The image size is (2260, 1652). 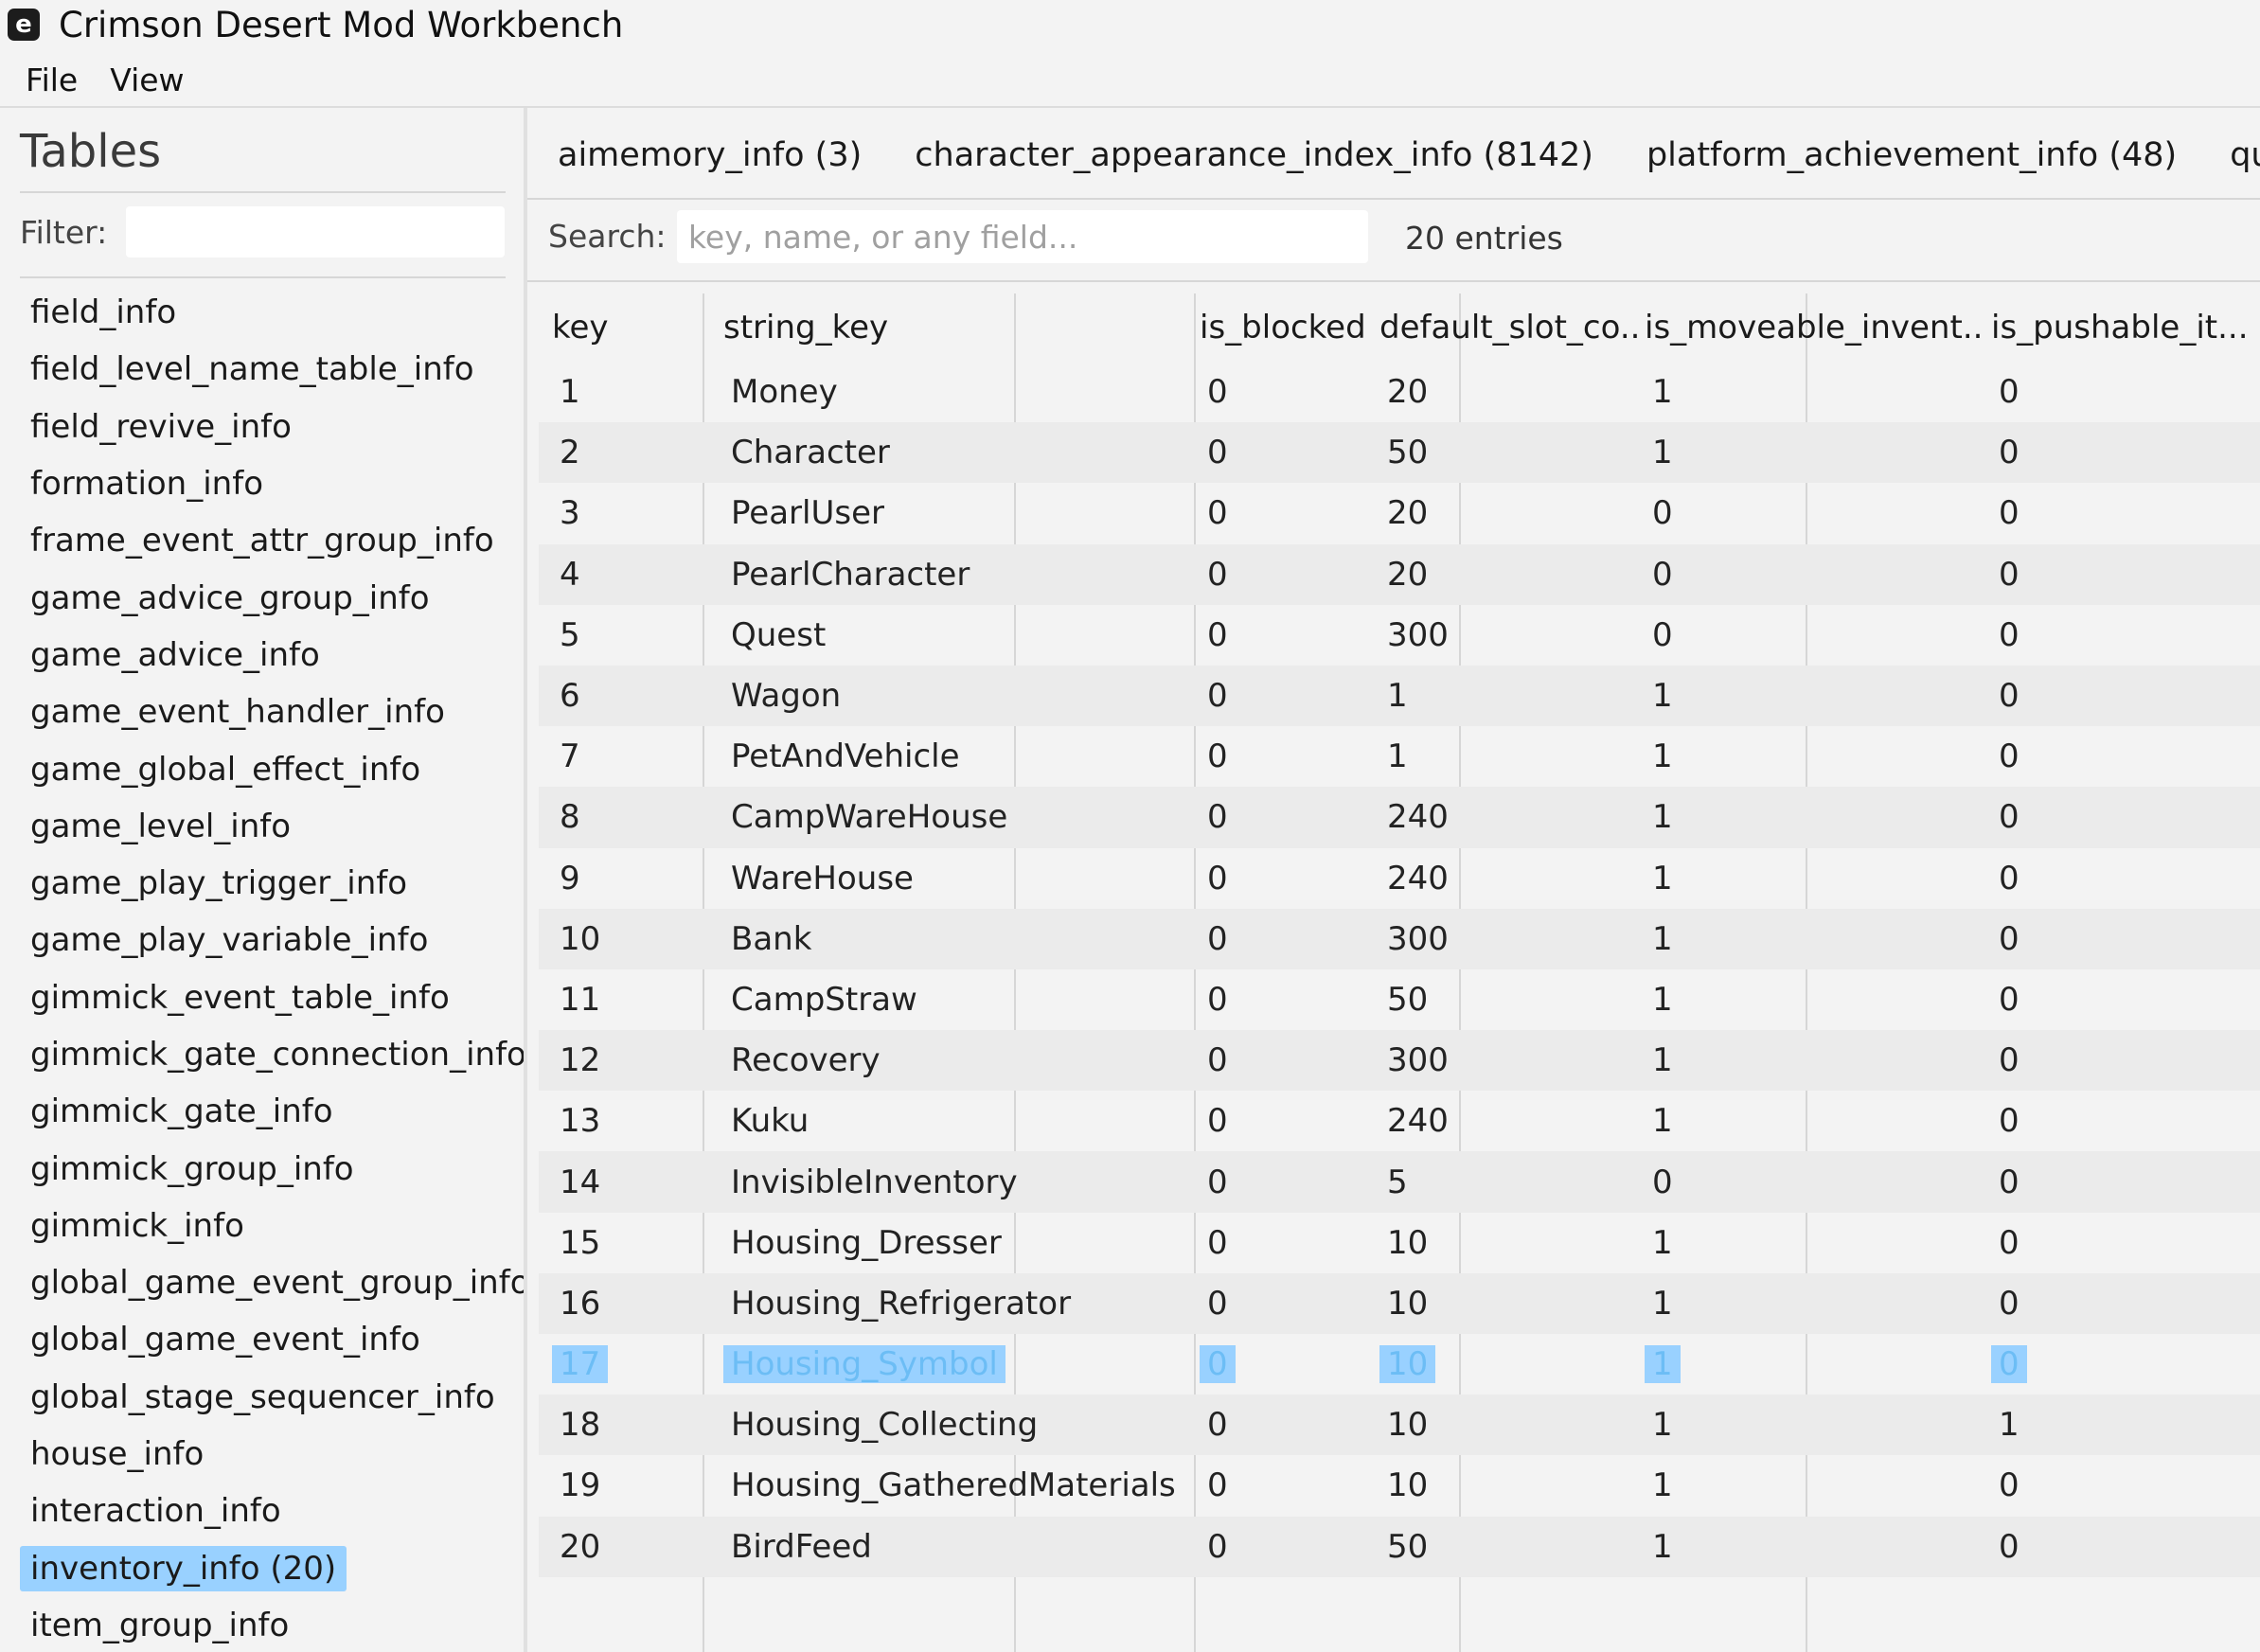 I want to click on table-tab: character_appearance_index_info (8142), so click(x=1254, y=155).